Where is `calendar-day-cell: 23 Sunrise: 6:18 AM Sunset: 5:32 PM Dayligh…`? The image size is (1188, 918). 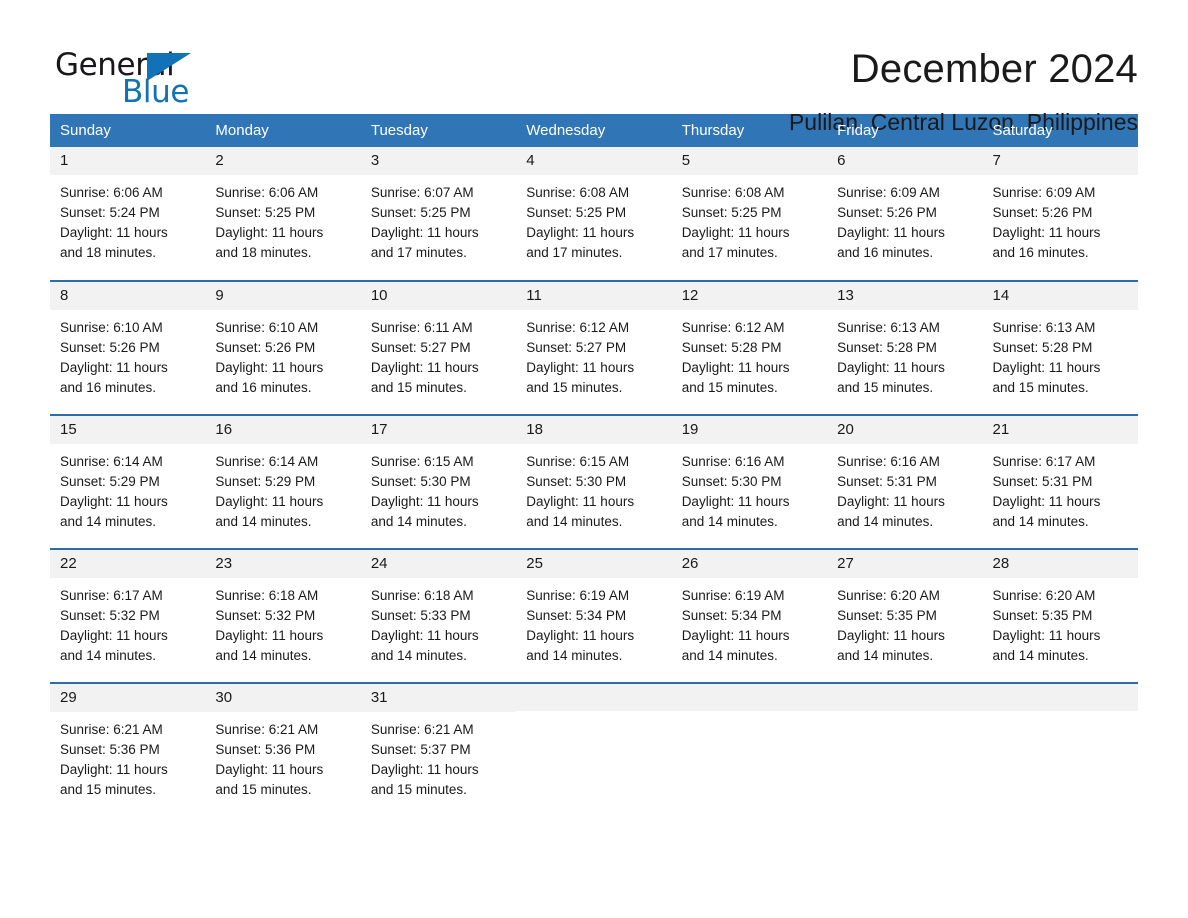 calendar-day-cell: 23 Sunrise: 6:18 AM Sunset: 5:32 PM Dayligh… is located at coordinates (283, 615).